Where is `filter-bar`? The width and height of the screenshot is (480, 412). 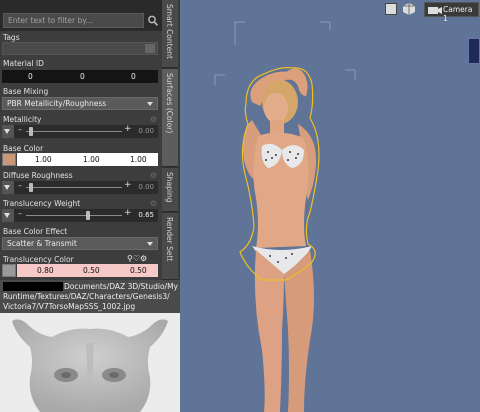 filter-bar is located at coordinates (81, 15).